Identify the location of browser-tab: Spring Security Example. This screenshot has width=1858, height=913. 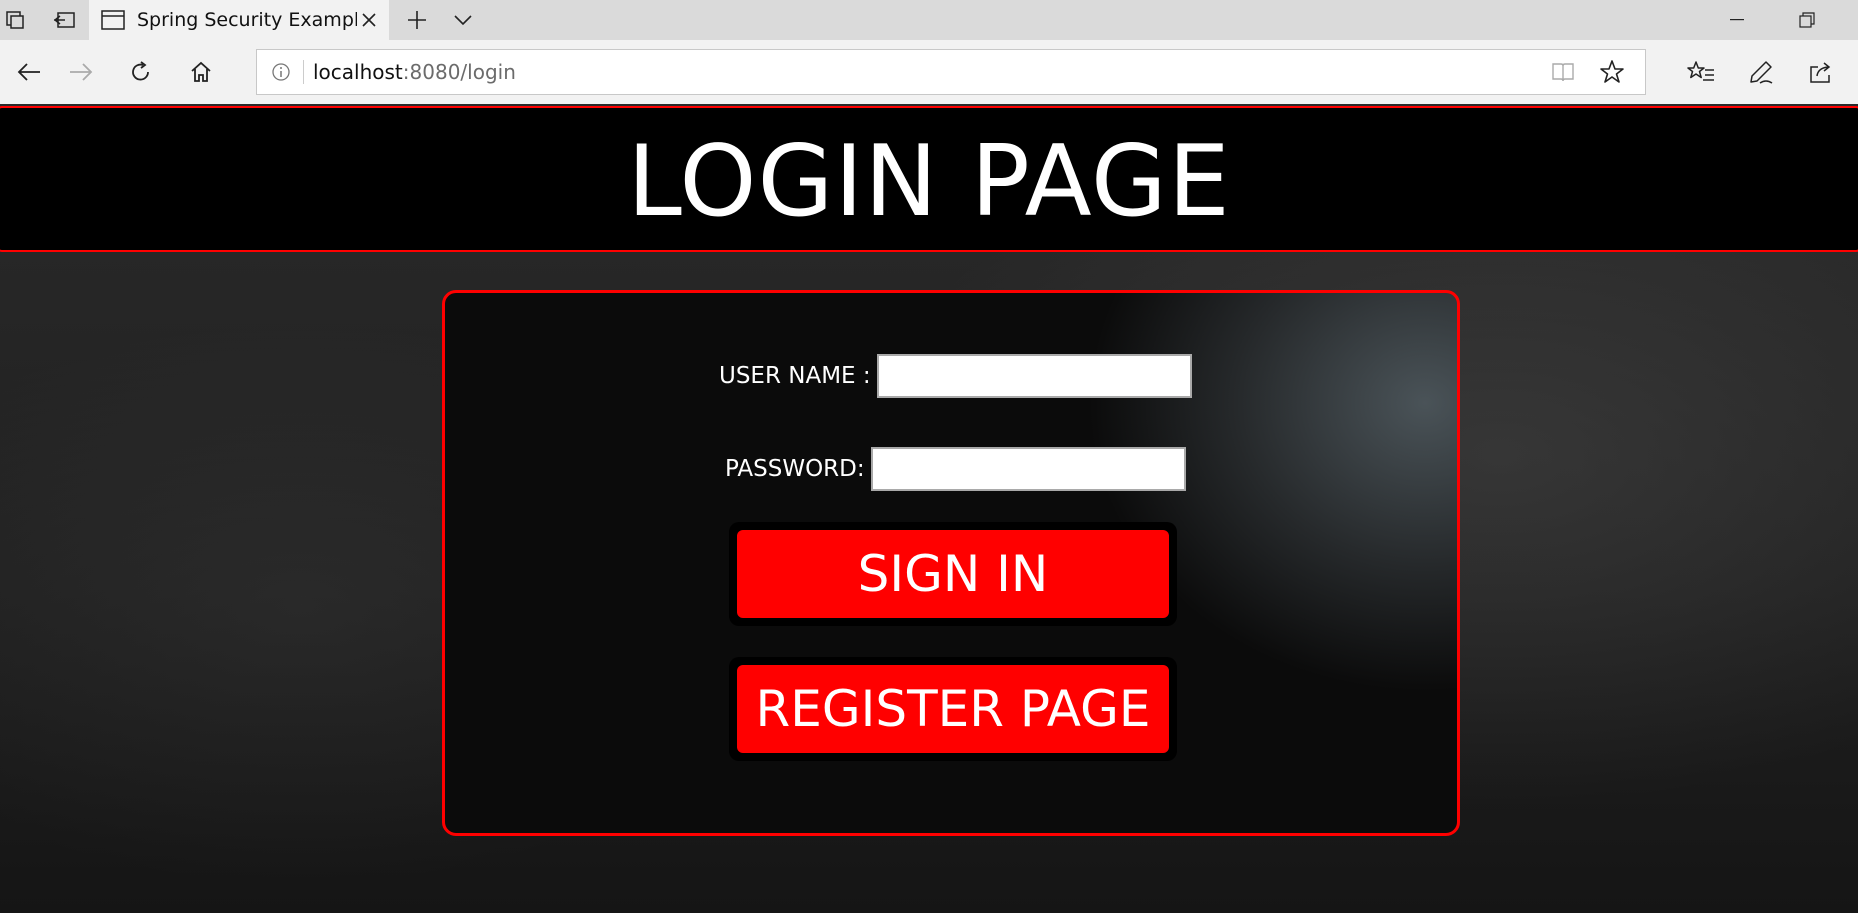
(239, 20).